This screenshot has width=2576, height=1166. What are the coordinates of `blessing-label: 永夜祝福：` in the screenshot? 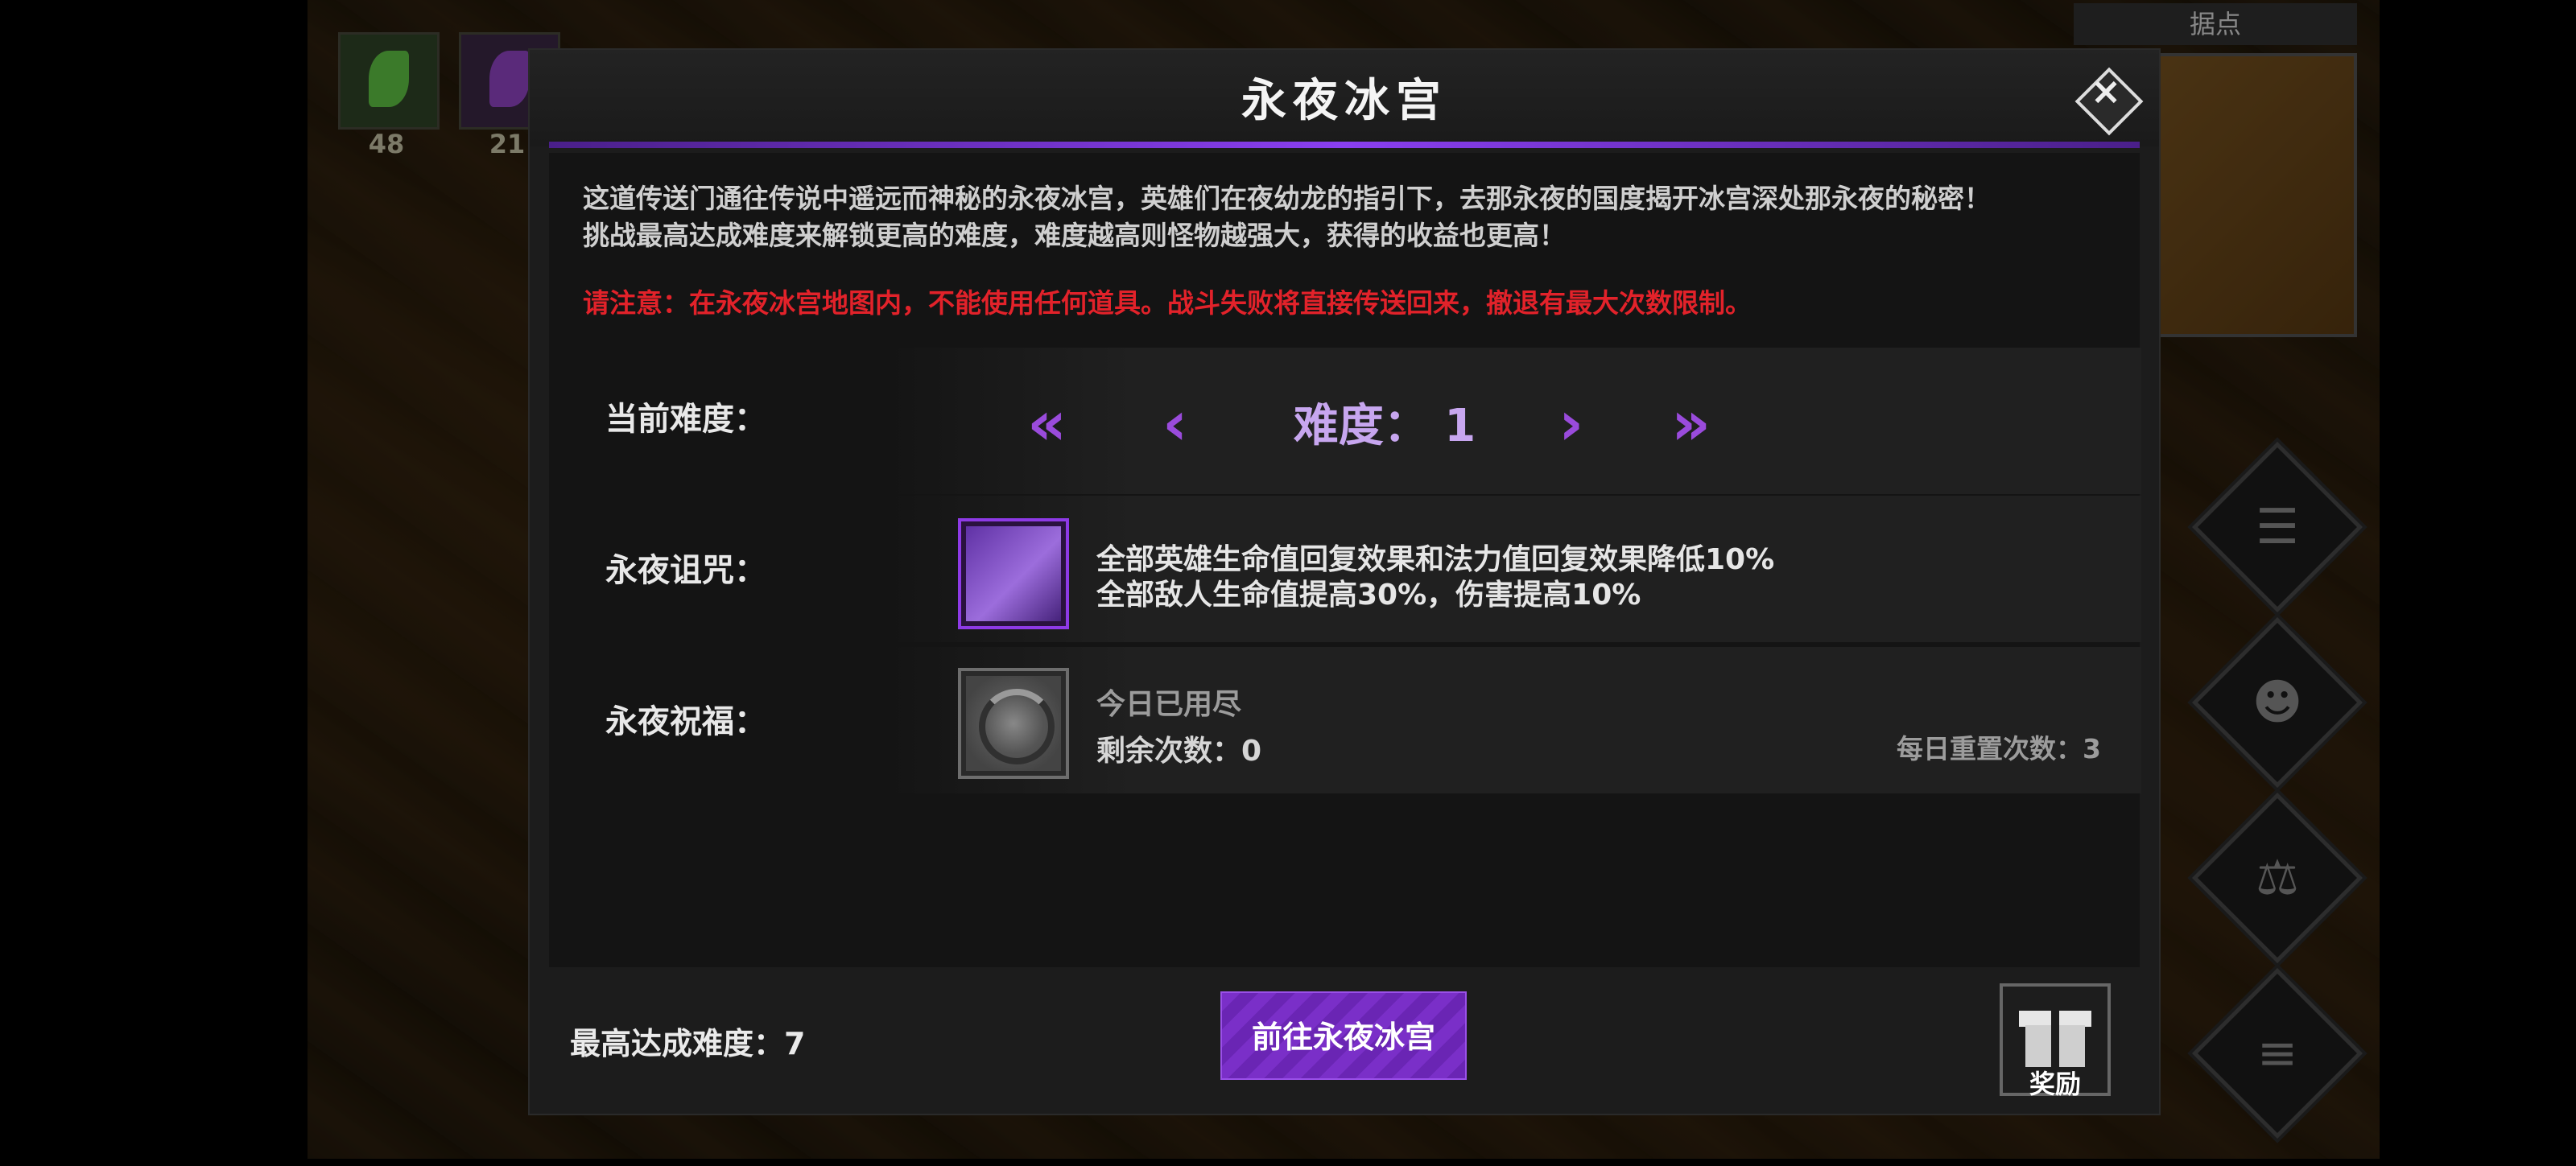 It's located at (685, 721).